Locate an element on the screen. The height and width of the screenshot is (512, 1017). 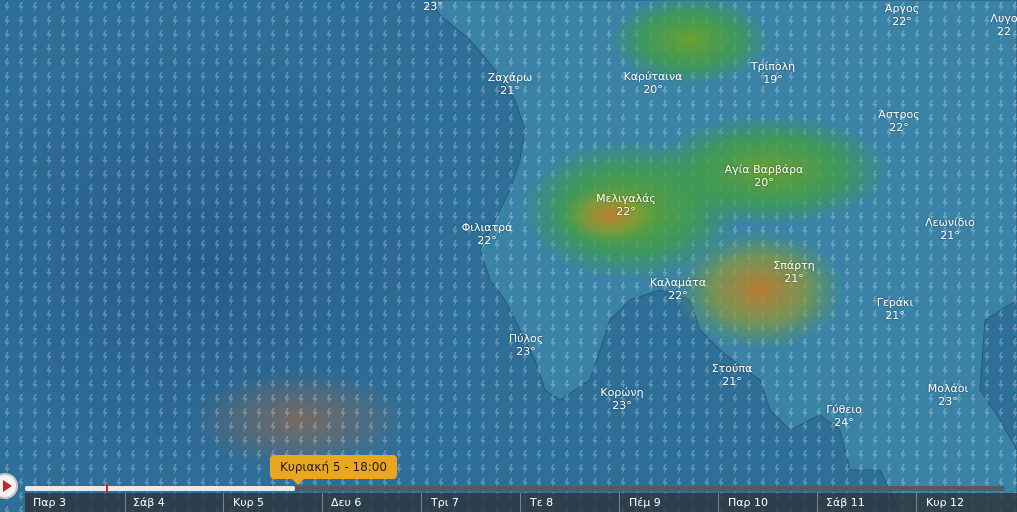
city-label: Λυγο 22 is located at coordinates (1003, 25).